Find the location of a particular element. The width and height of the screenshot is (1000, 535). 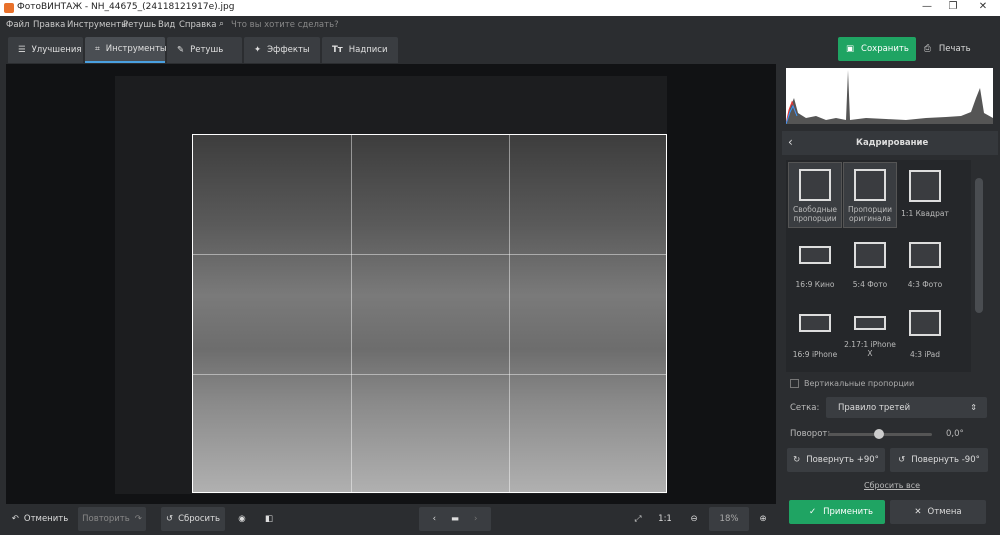

free-crop-icon is located at coordinates (815, 185).